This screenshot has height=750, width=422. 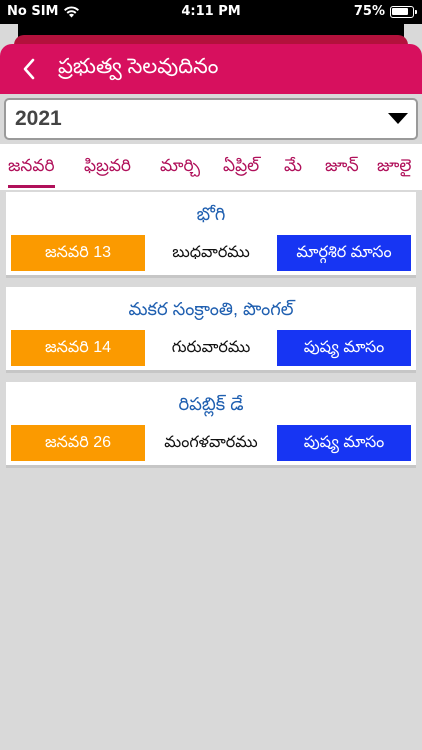 What do you see at coordinates (211, 119) in the screenshot?
I see `year-dropdown: 2021` at bounding box center [211, 119].